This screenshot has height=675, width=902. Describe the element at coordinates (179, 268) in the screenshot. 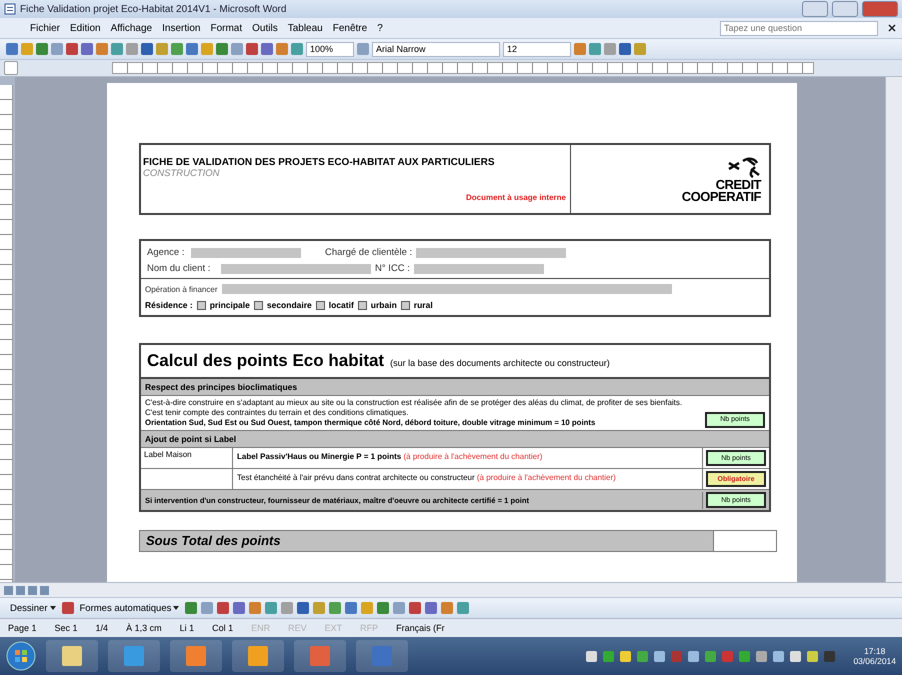

I see `field-label: Nom du client :` at that location.